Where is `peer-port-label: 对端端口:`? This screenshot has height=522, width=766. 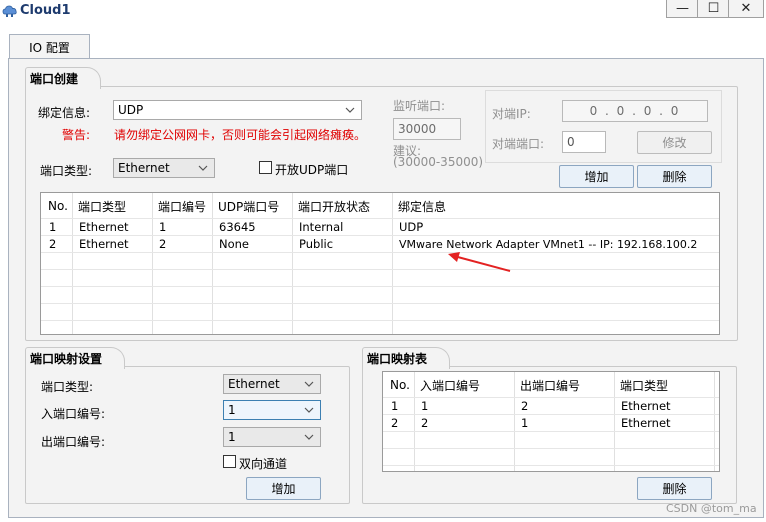
peer-port-label: 对端端口: is located at coordinates (518, 144).